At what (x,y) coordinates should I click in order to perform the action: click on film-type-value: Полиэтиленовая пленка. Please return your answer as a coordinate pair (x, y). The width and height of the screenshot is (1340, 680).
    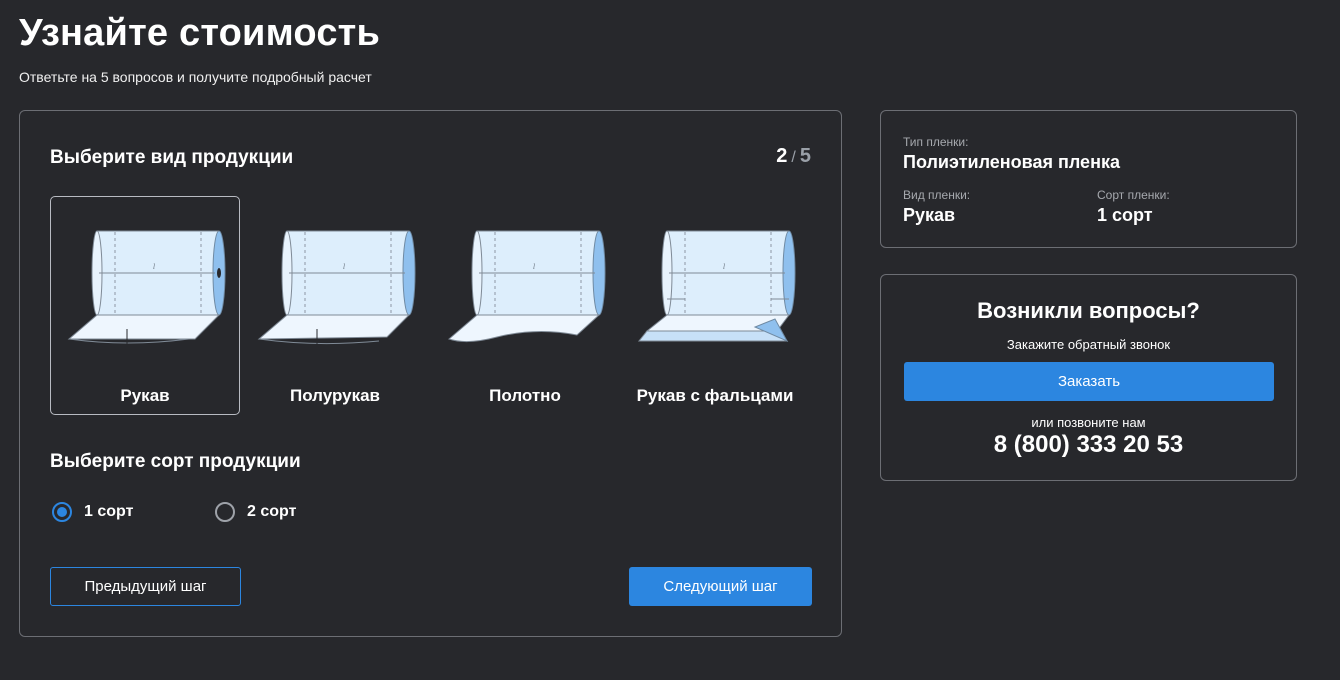
    Looking at the image, I should click on (1011, 162).